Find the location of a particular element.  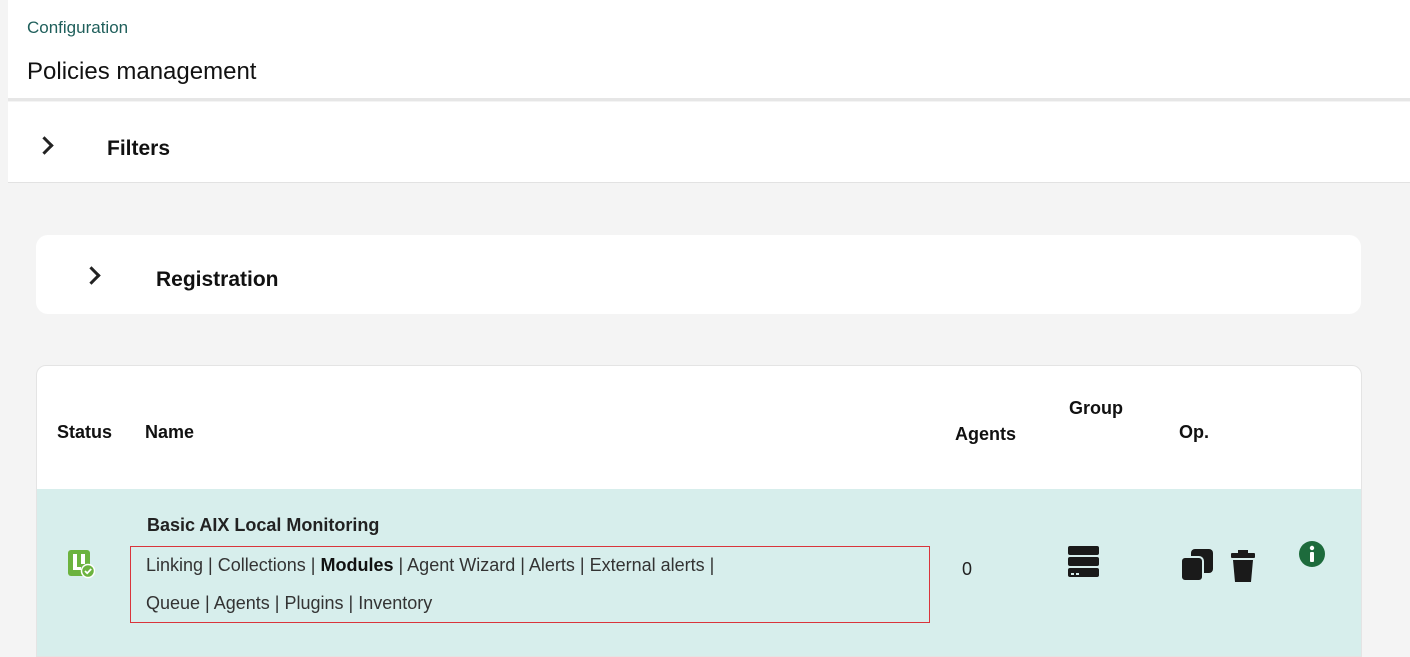

page-title: Policies management is located at coordinates (142, 71).